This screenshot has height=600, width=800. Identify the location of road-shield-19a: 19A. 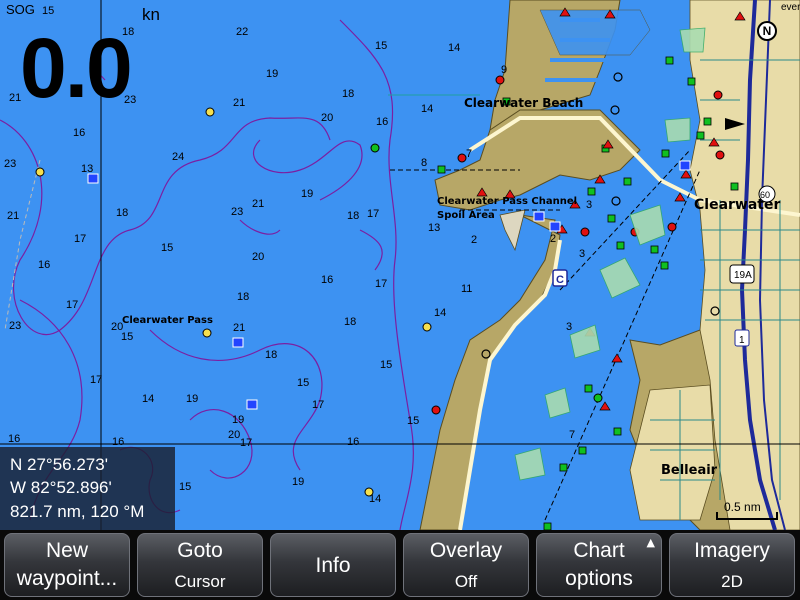
(742, 274).